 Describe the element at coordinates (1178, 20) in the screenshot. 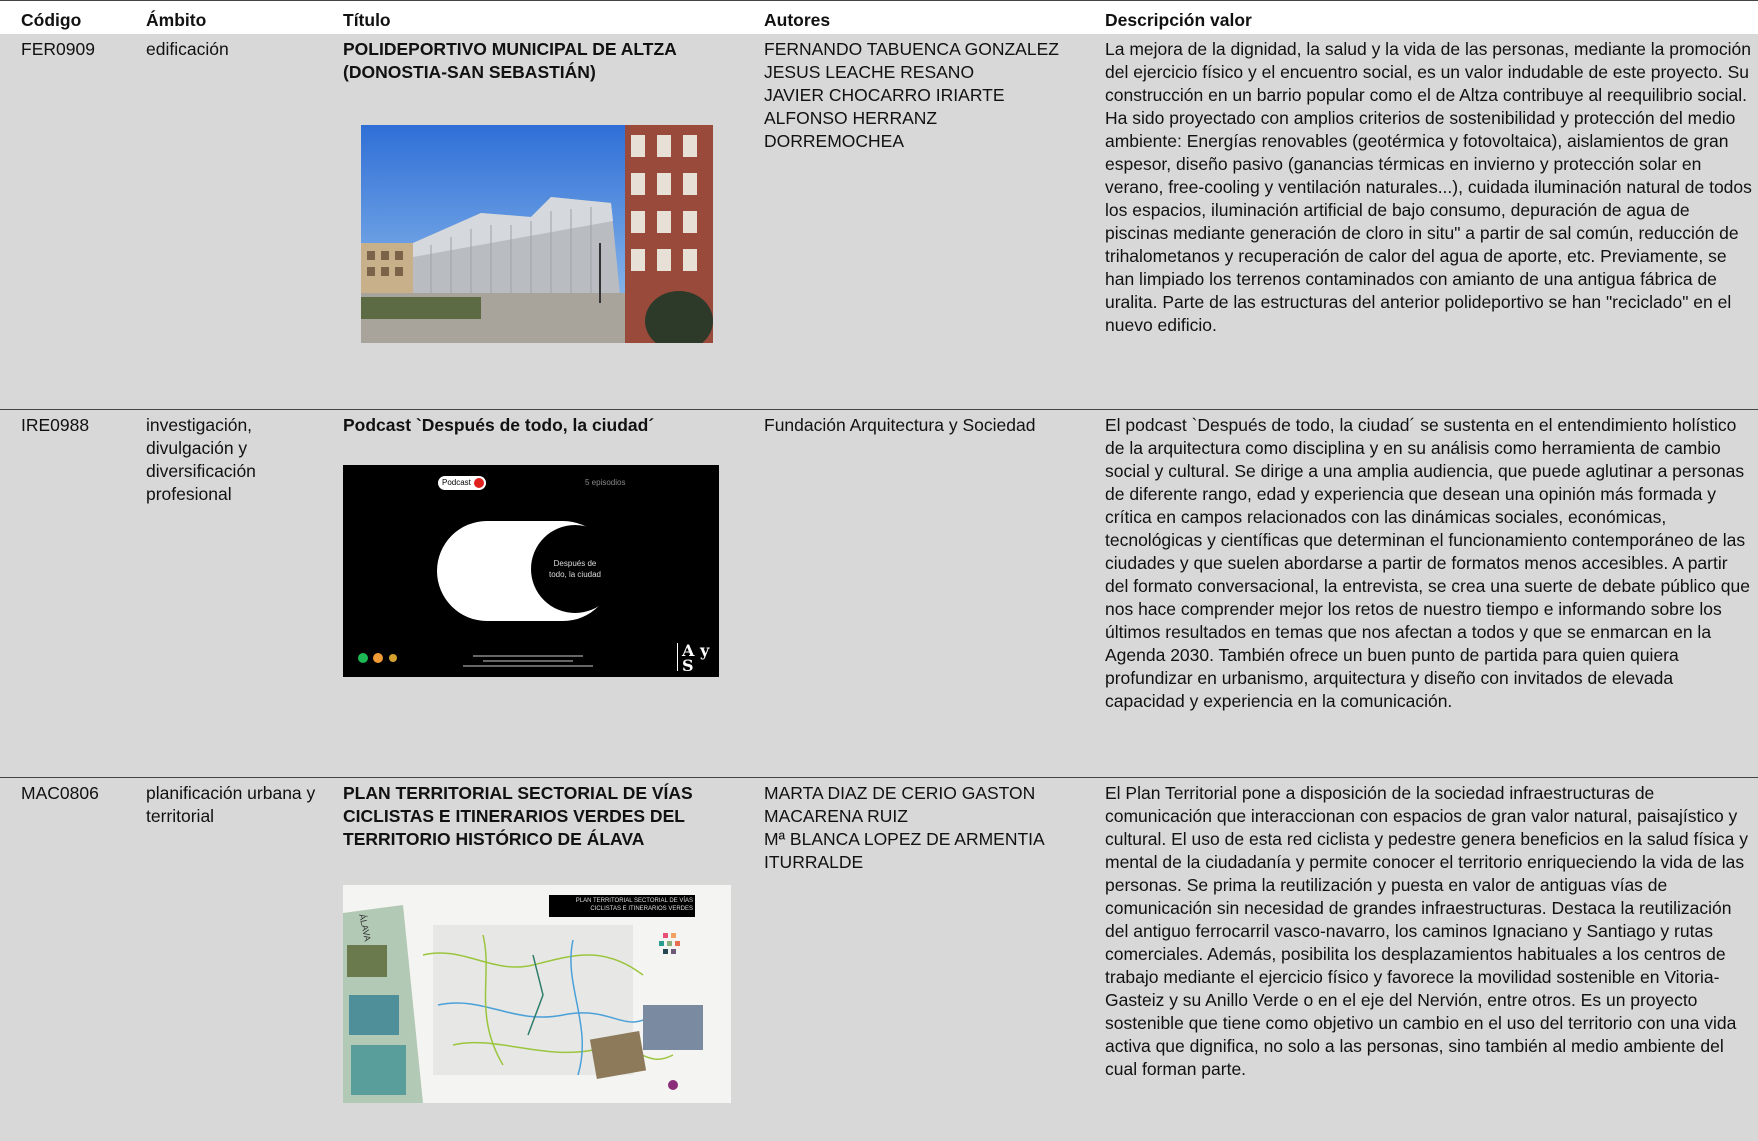

I see `header-descripcion: Descripción valor` at that location.